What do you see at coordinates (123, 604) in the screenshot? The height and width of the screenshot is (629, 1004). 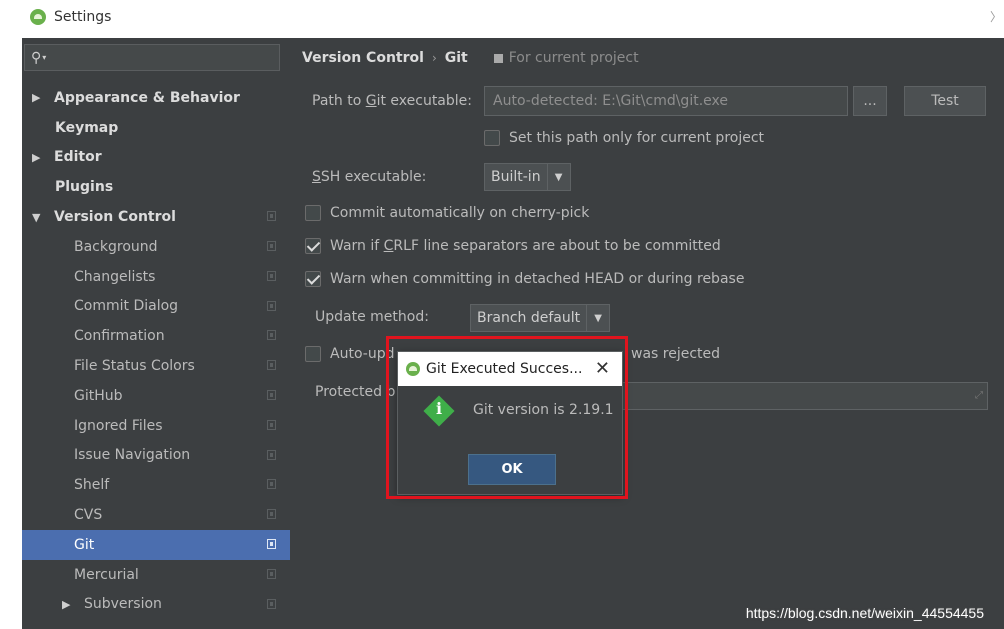 I see `sidebar-item-label: Subversion` at bounding box center [123, 604].